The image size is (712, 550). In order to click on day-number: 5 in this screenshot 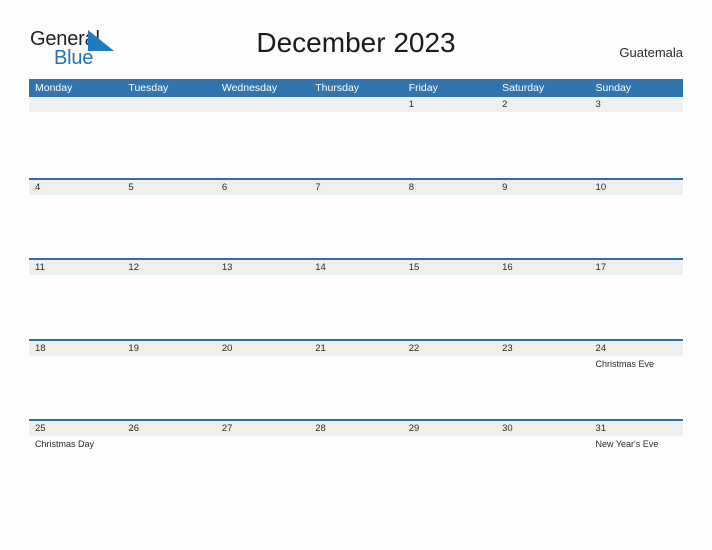, I will do `click(168, 187)`.